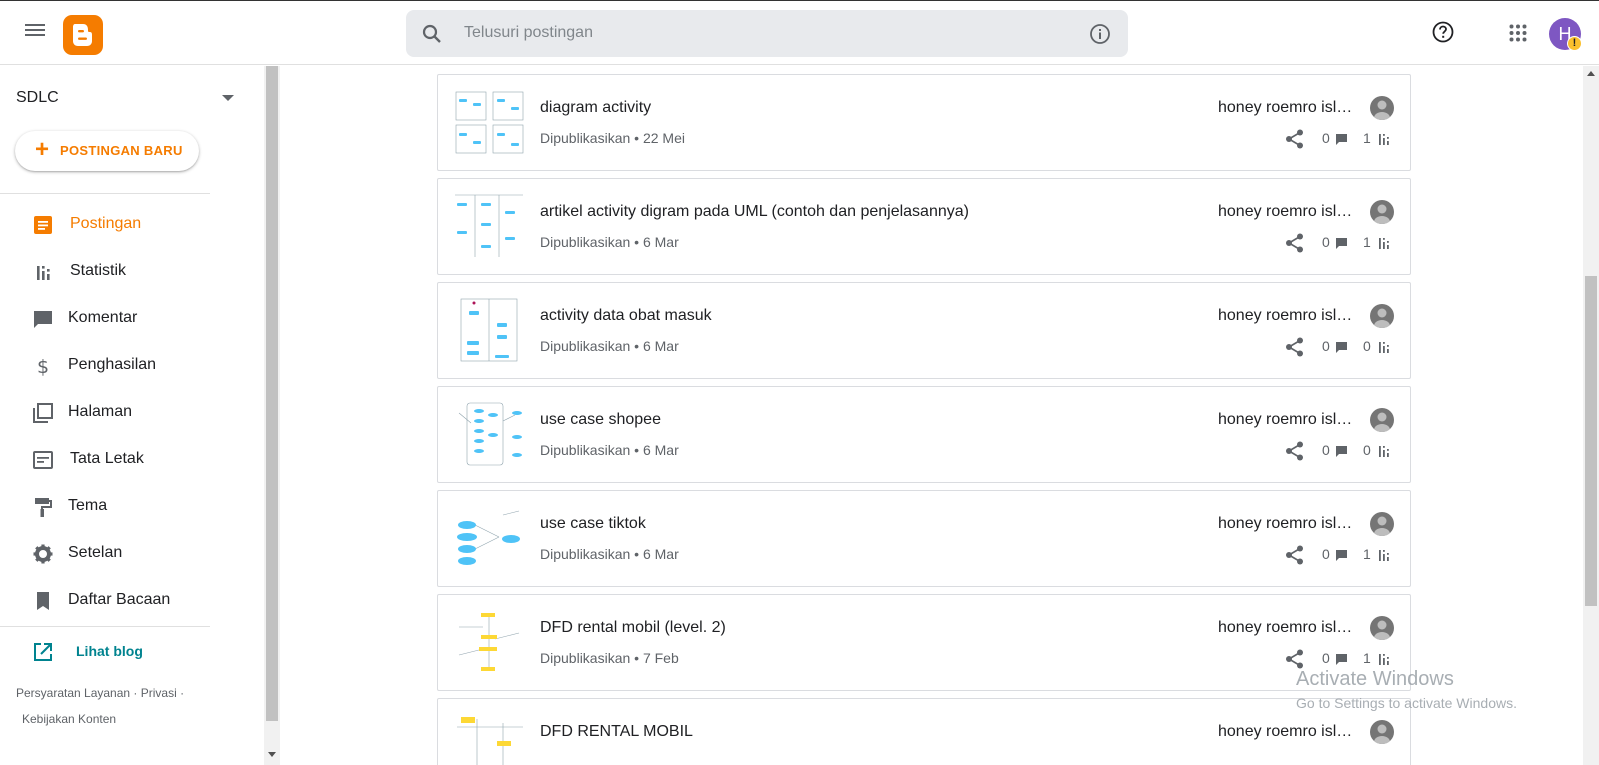 The height and width of the screenshot is (765, 1599). Describe the element at coordinates (159, 693) in the screenshot. I see `privacy-link: Privasi` at that location.